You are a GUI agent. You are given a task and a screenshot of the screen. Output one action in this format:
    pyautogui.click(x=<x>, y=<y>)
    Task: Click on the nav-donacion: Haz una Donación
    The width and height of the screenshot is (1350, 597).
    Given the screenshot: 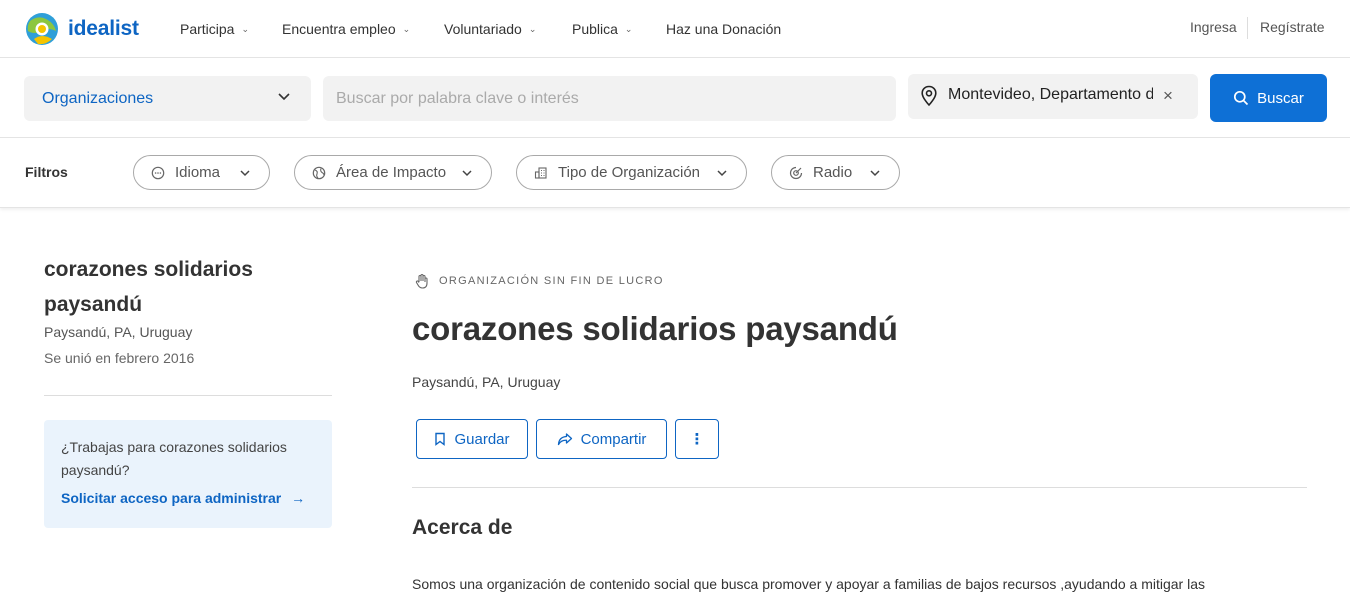 What is the action you would take?
    pyautogui.click(x=723, y=29)
    